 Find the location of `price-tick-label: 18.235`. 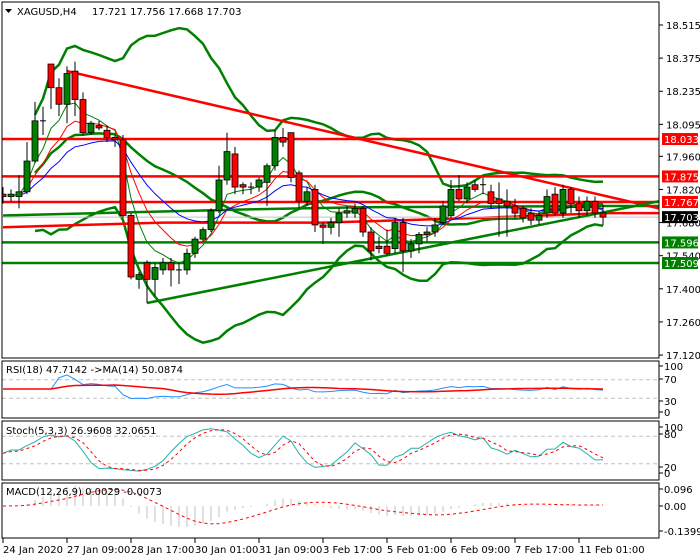

price-tick-label: 18.235 is located at coordinates (683, 92).